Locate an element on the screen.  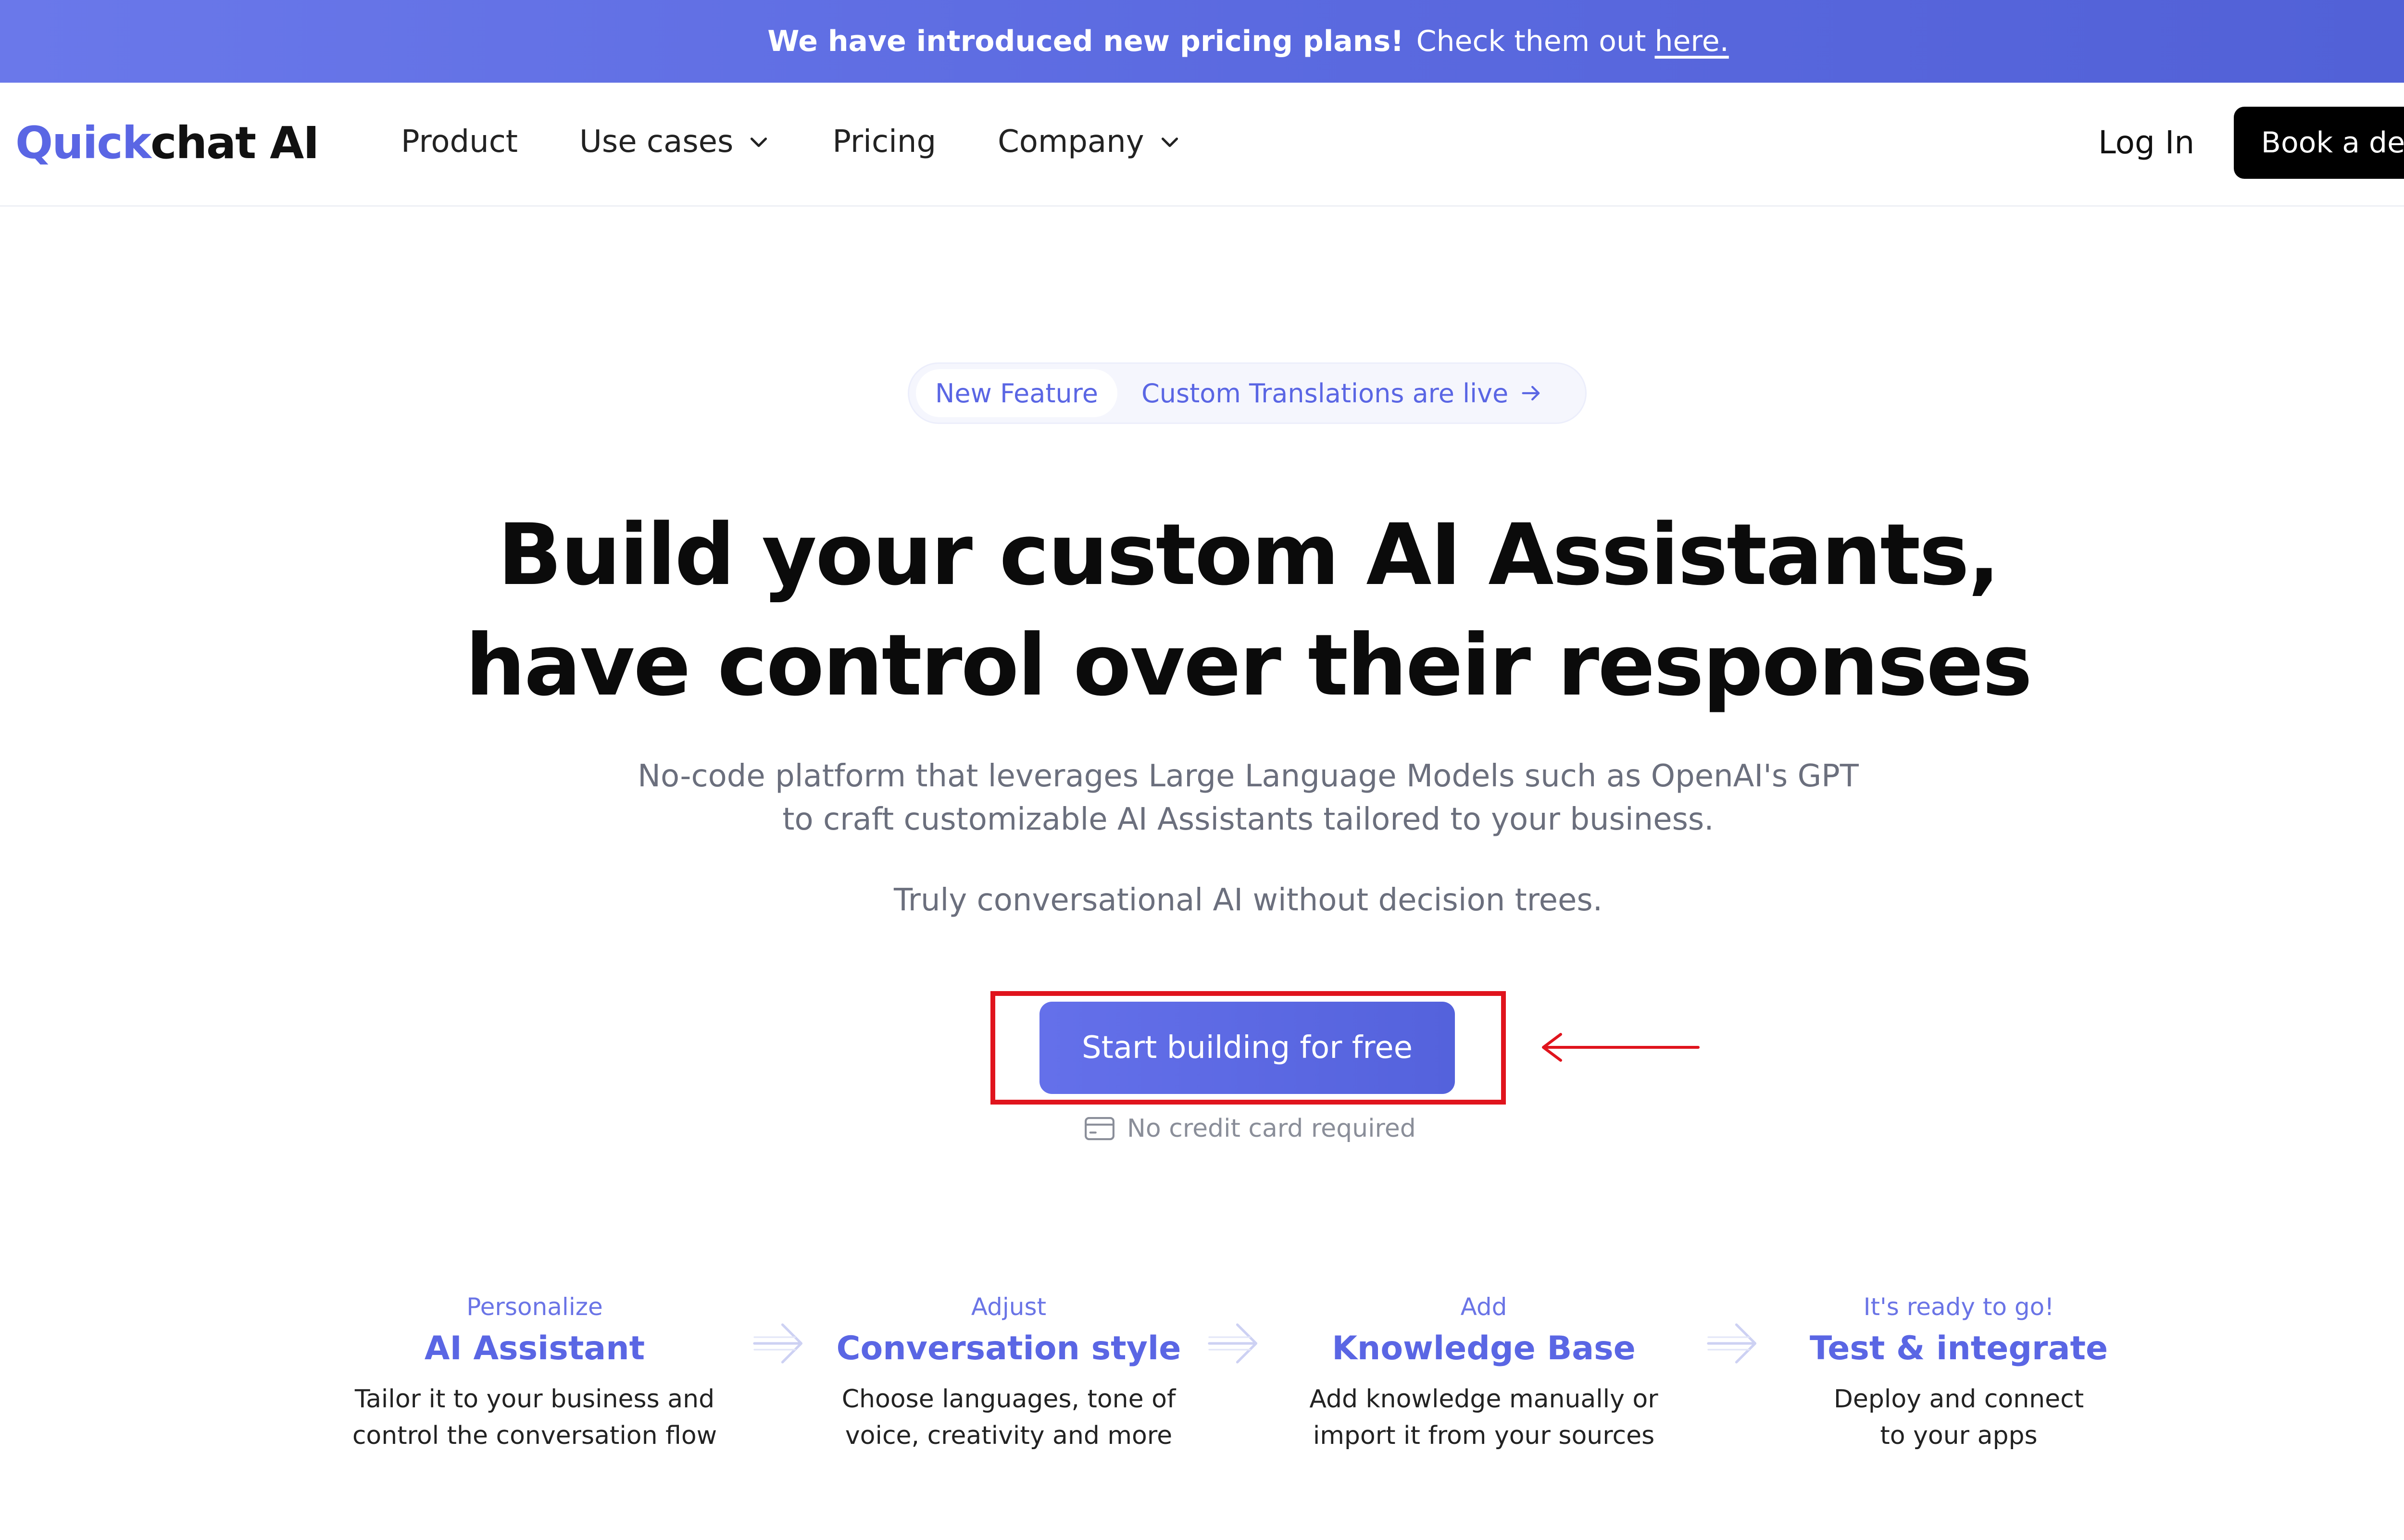
step-title: AI Assistant is located at coordinates (534, 1348).